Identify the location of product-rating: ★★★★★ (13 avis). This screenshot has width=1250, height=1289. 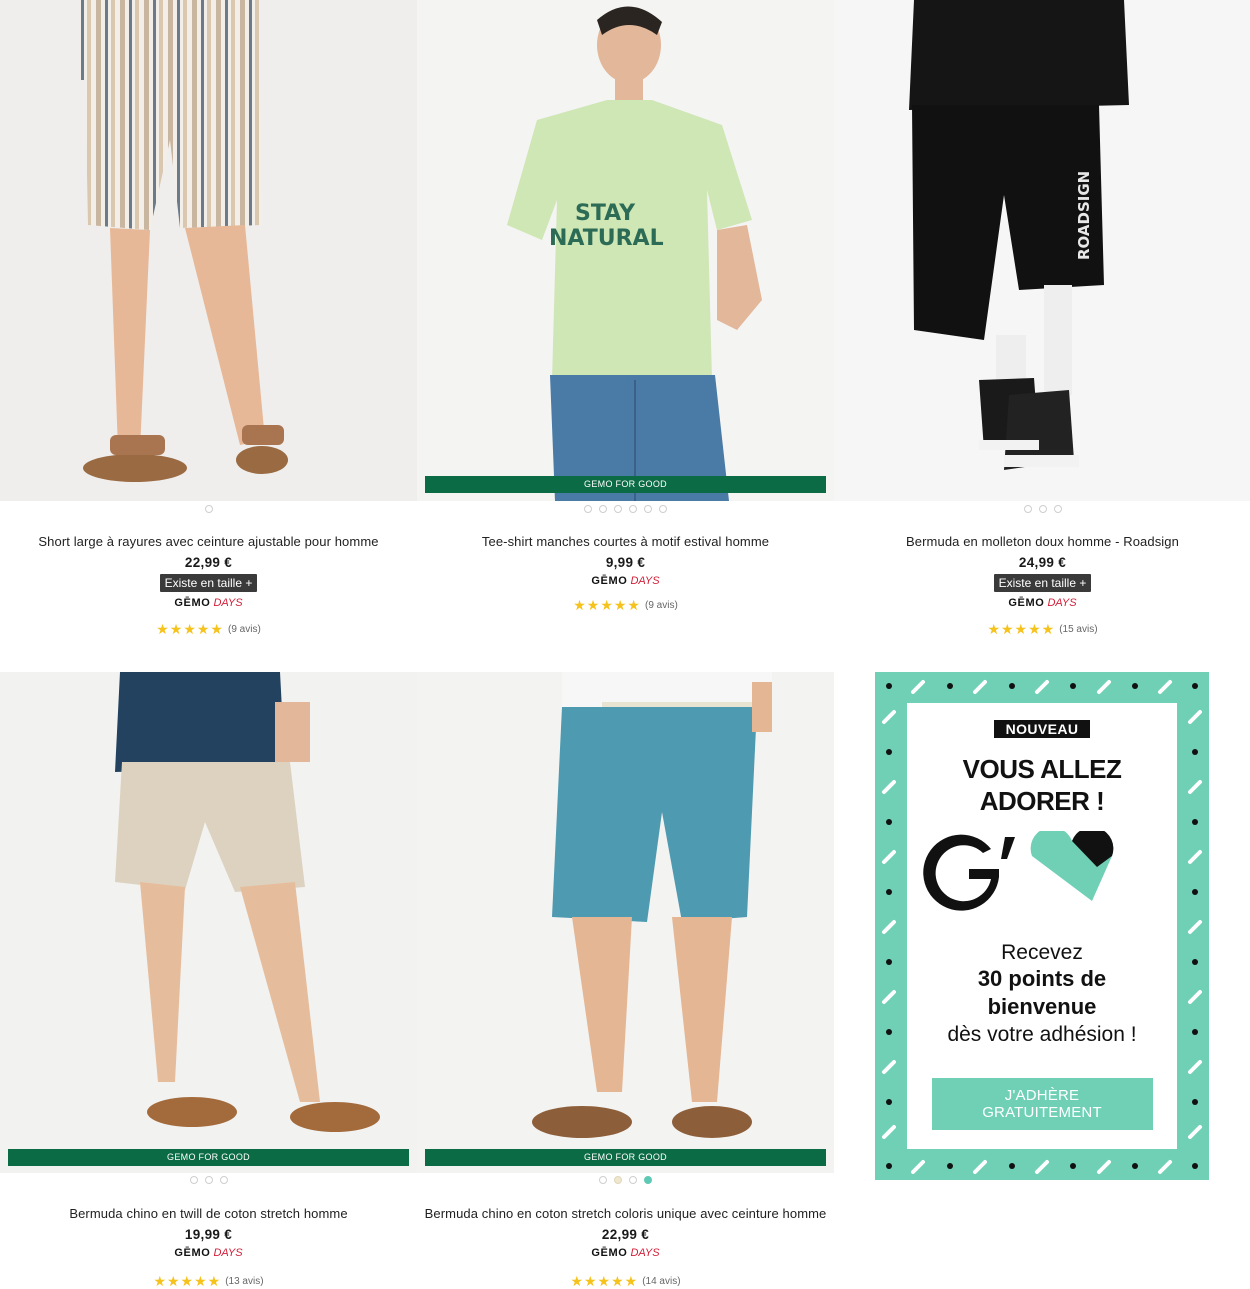
(208, 1281).